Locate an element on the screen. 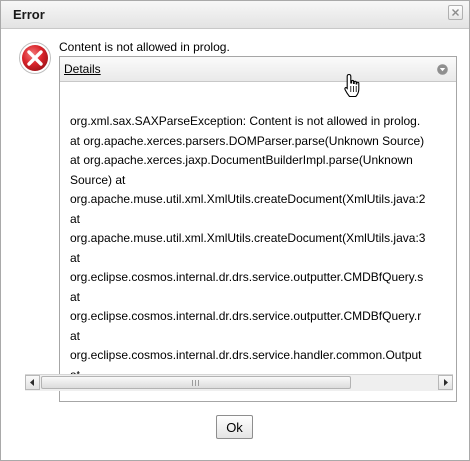 The image size is (470, 461). scroll-left-icon is located at coordinates (32, 382).